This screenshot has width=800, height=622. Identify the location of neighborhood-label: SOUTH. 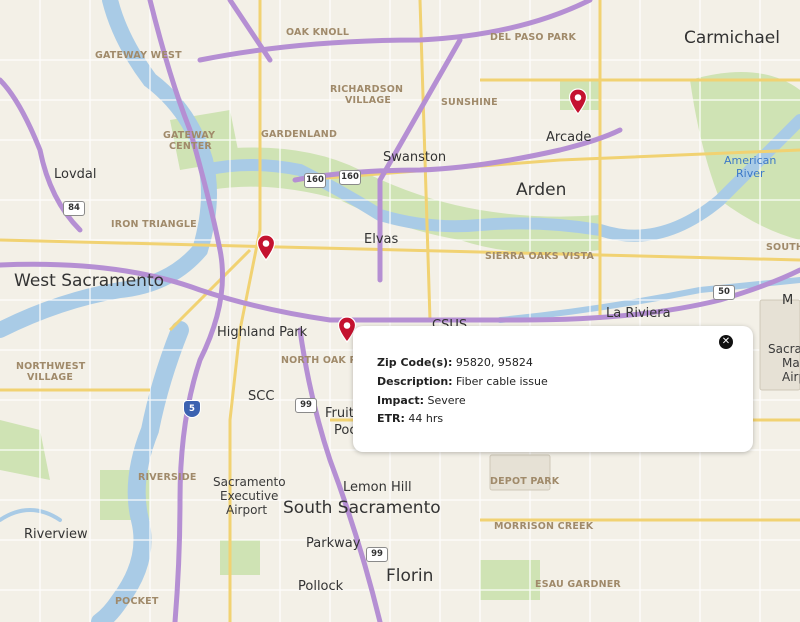
(783, 247).